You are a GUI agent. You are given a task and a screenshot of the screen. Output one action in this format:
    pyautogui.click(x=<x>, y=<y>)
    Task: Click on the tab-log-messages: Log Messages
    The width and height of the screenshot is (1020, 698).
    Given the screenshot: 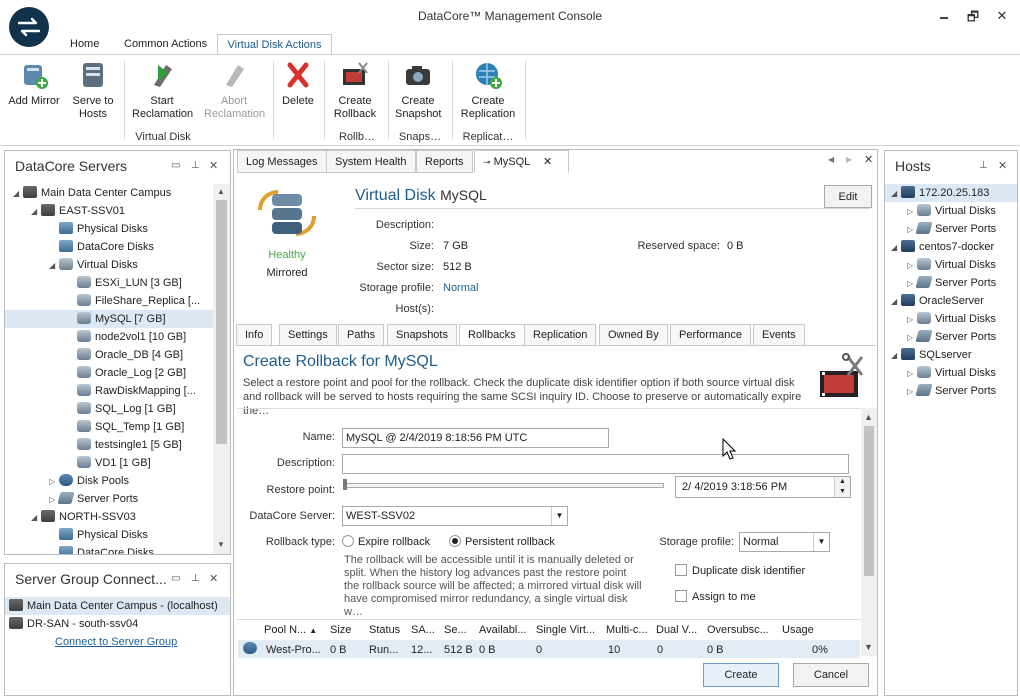 What is the action you would take?
    pyautogui.click(x=282, y=161)
    